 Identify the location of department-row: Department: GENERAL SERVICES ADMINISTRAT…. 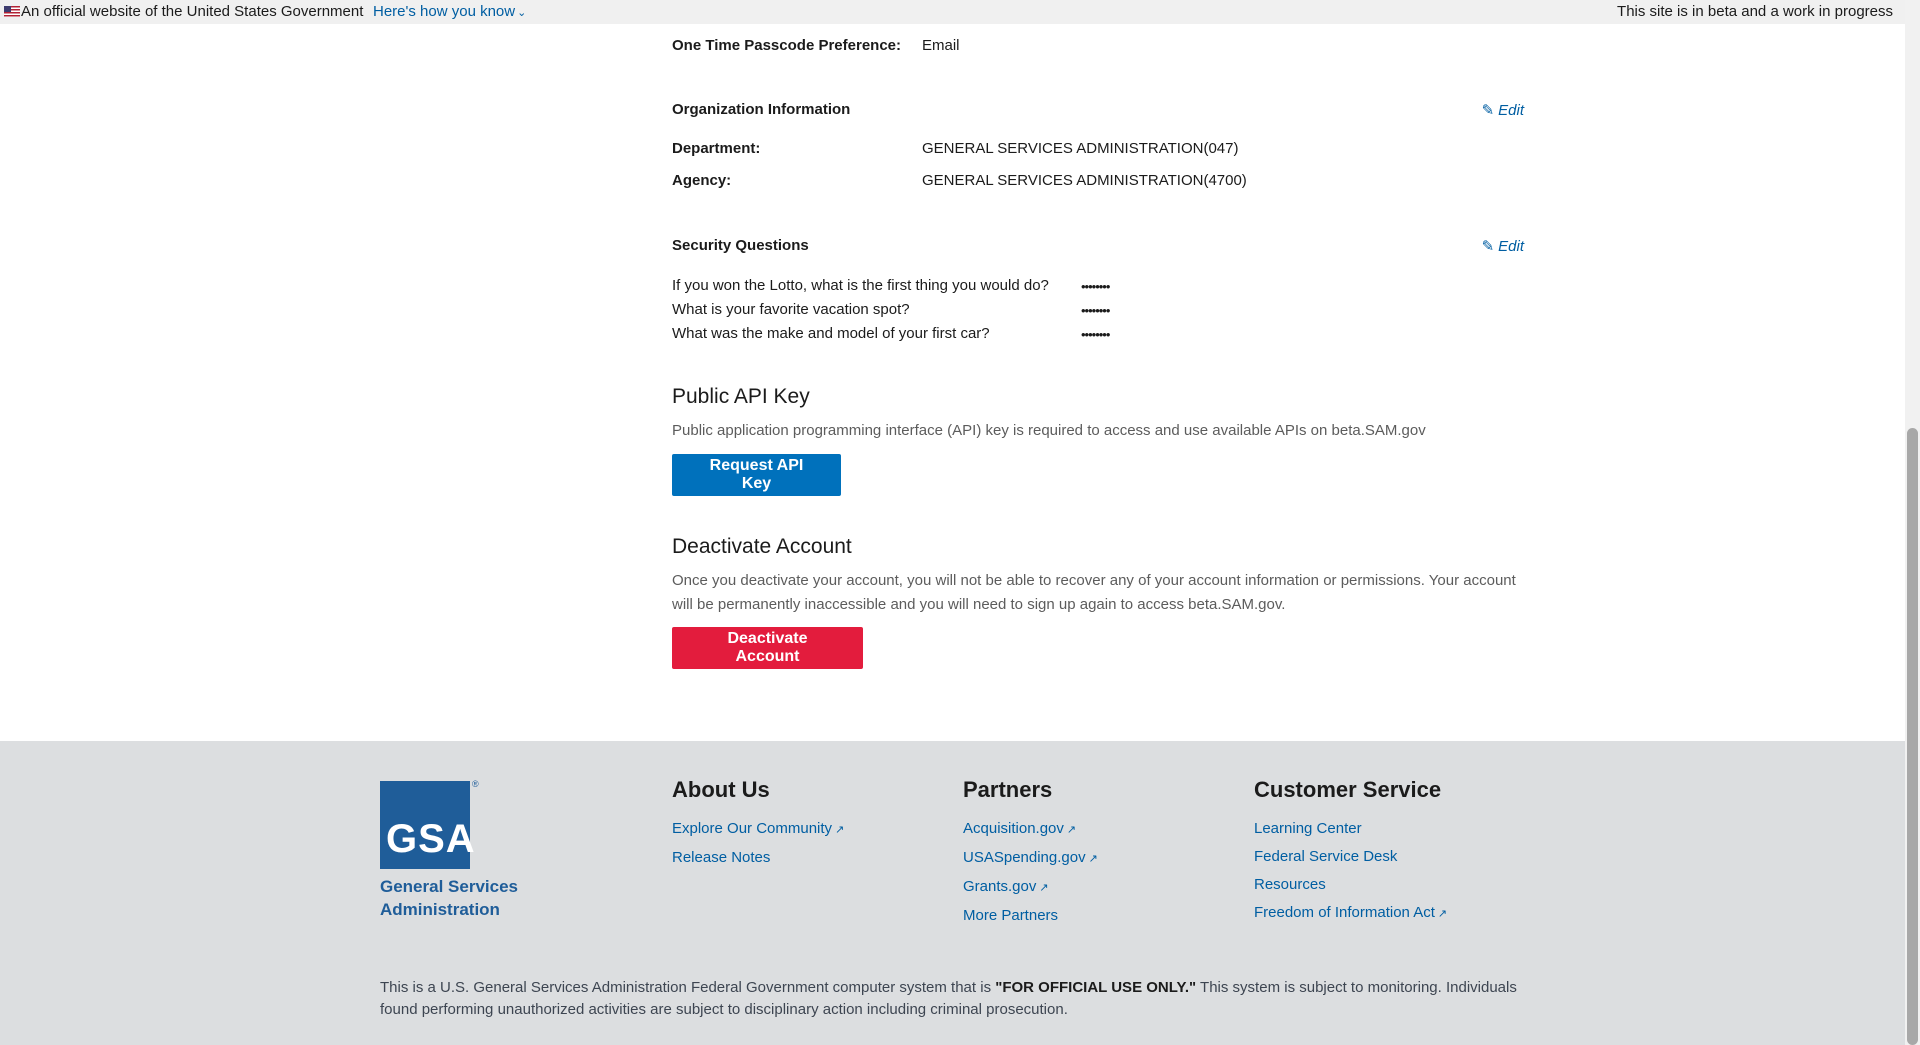
(955, 148).